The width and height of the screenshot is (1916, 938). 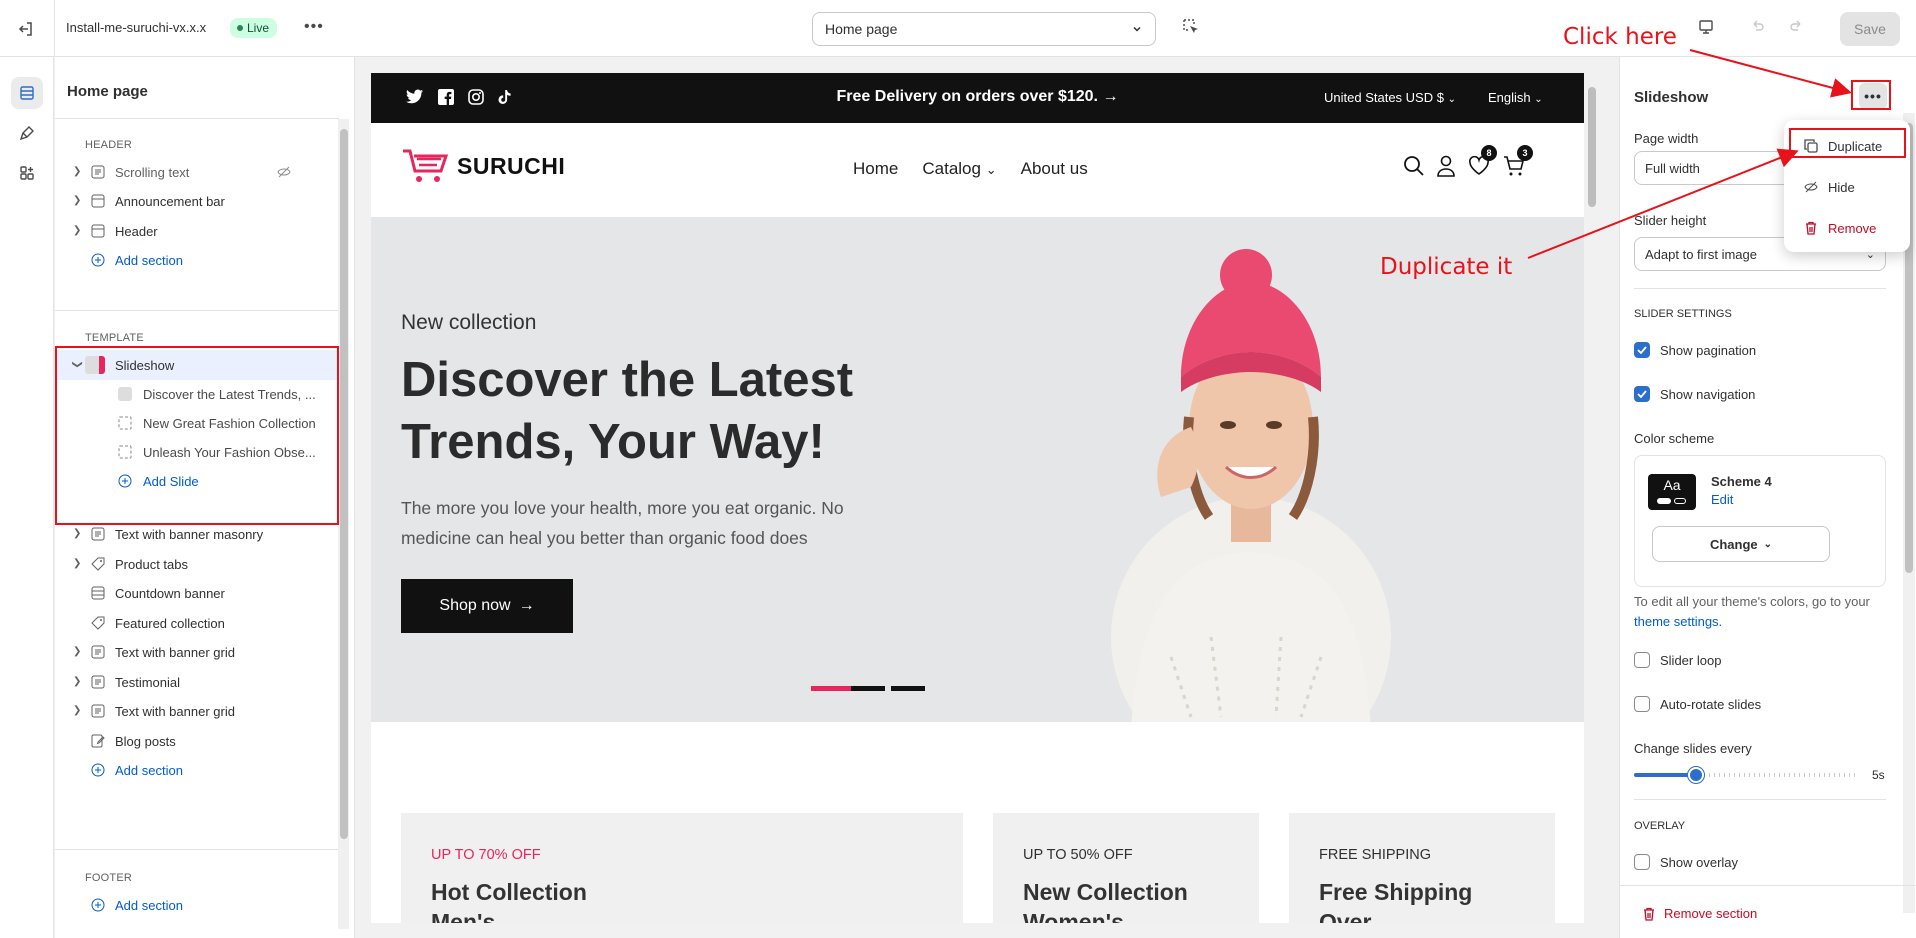 What do you see at coordinates (26, 29) in the screenshot?
I see `exit-button` at bounding box center [26, 29].